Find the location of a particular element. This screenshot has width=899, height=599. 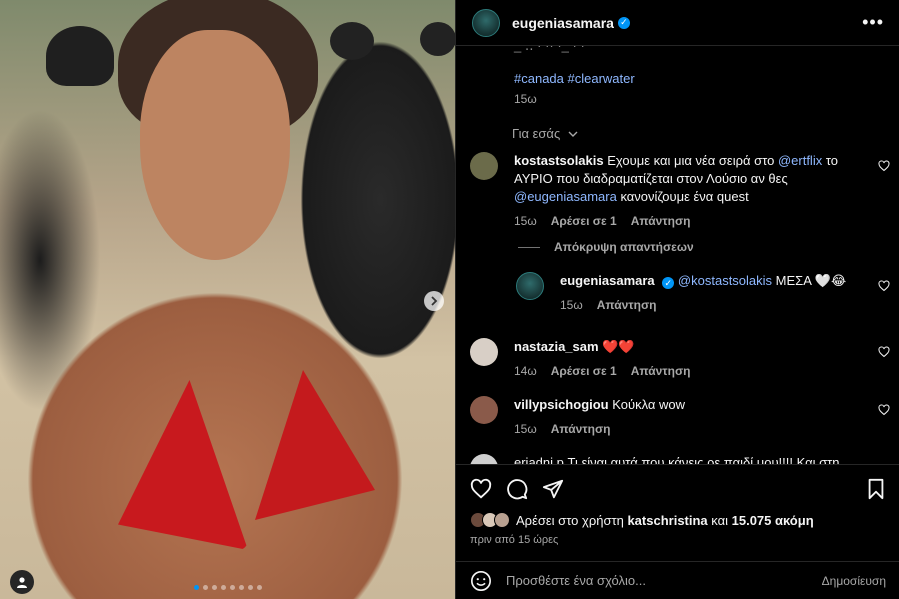

hide-replies-label: Απόκρυψη απαντήσεων is located at coordinates (624, 247).